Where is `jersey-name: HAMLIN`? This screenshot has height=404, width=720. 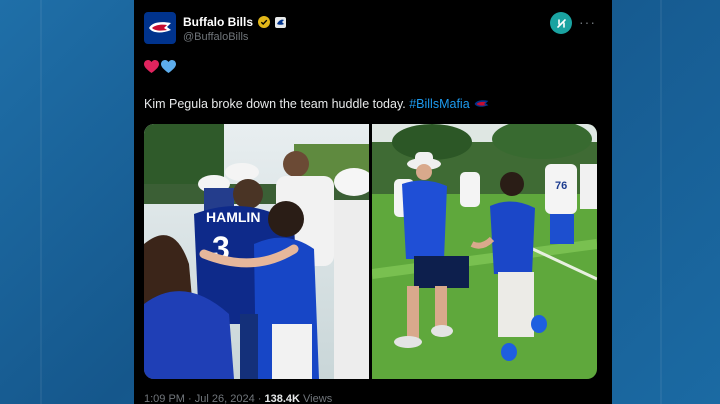 jersey-name: HAMLIN is located at coordinates (233, 217).